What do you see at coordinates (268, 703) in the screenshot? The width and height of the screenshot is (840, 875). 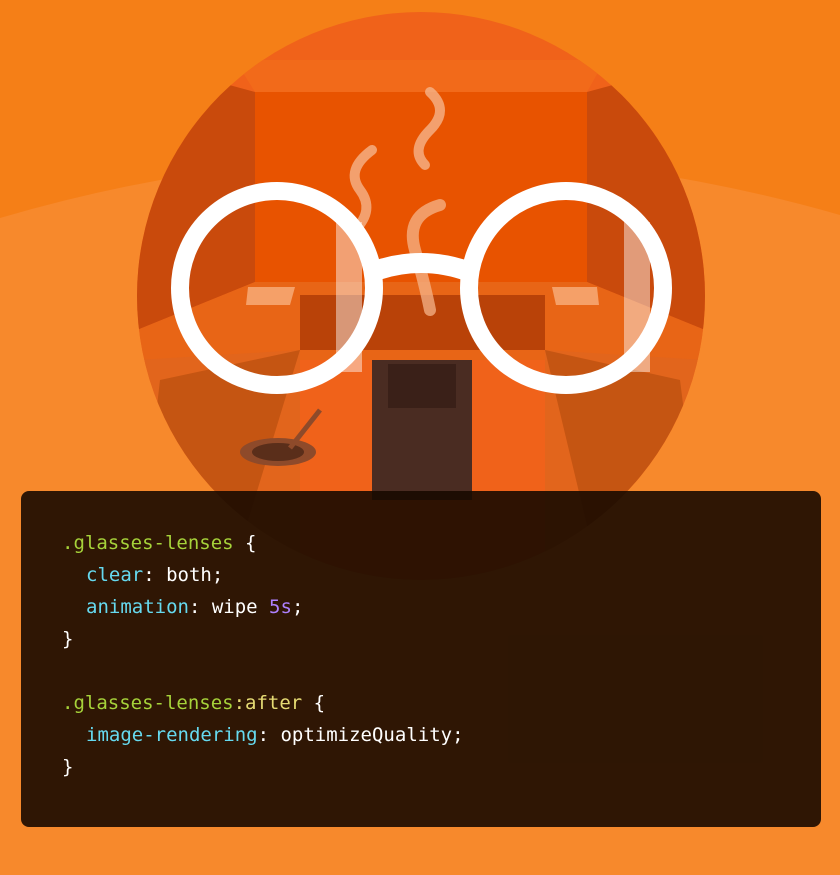 I see `css-pseudo: :after` at bounding box center [268, 703].